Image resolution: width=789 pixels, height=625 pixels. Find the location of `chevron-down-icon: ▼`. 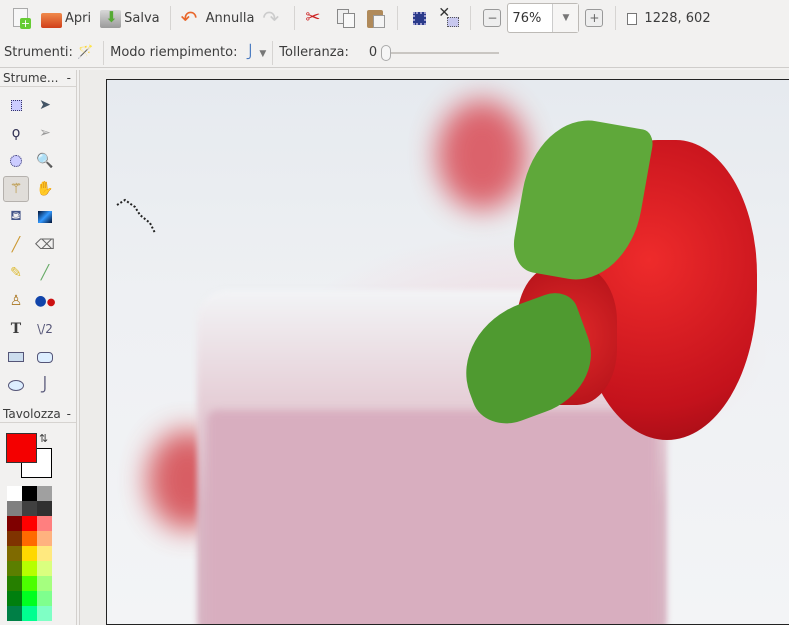

chevron-down-icon: ▼ is located at coordinates (565, 18).